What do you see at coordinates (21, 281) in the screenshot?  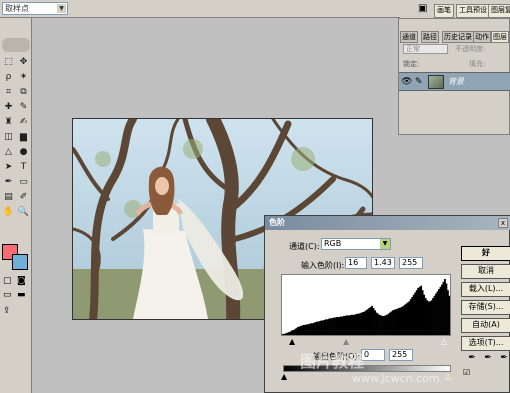 I see `quick-mask-icon: ◙` at bounding box center [21, 281].